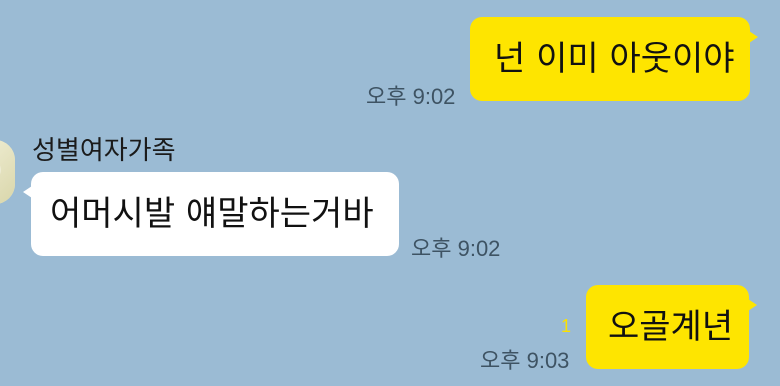 The width and height of the screenshot is (780, 386). I want to click on message-text: 오골계년, so click(671, 327).